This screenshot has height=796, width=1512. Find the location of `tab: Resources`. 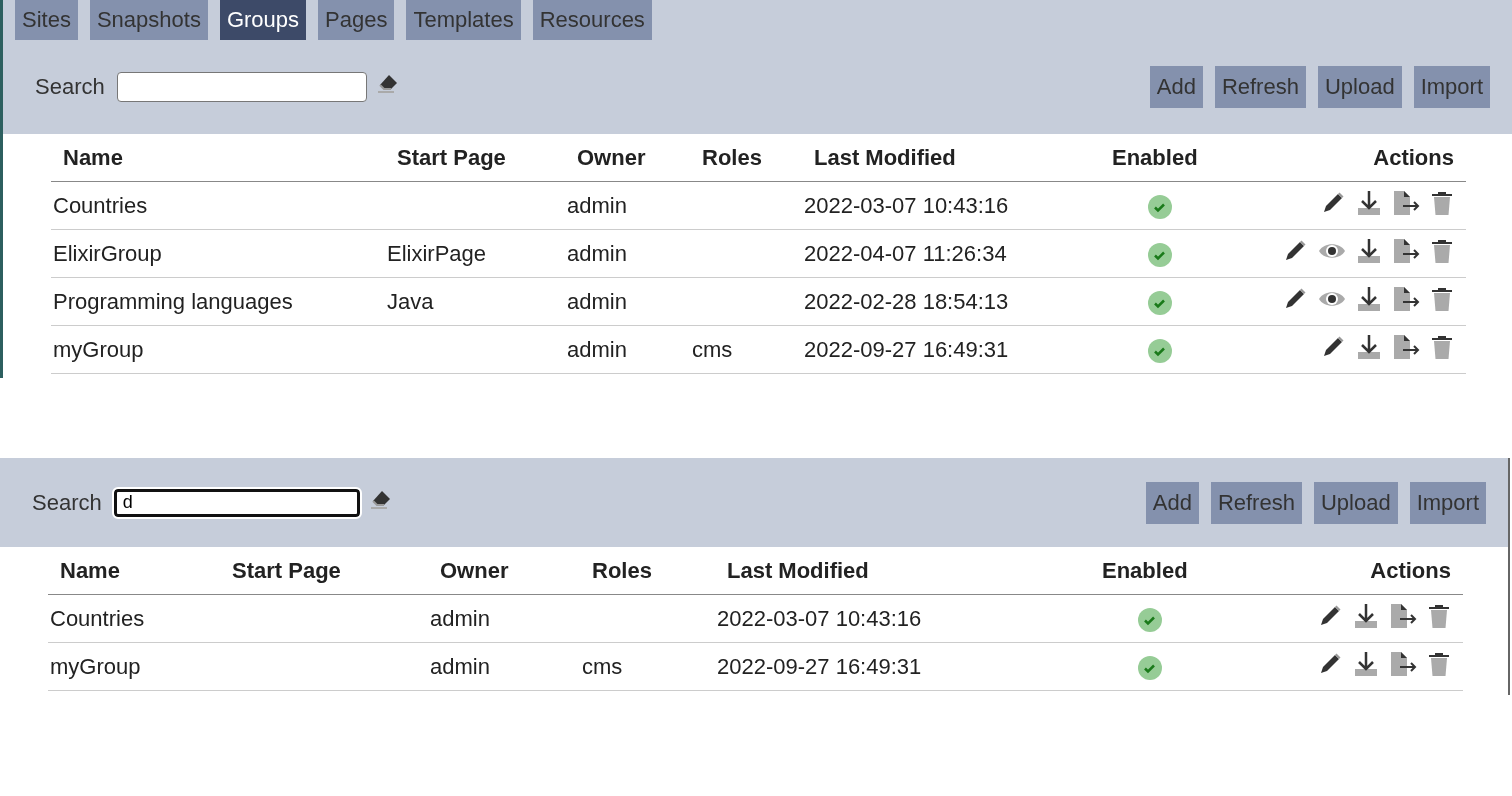

tab: Resources is located at coordinates (592, 20).